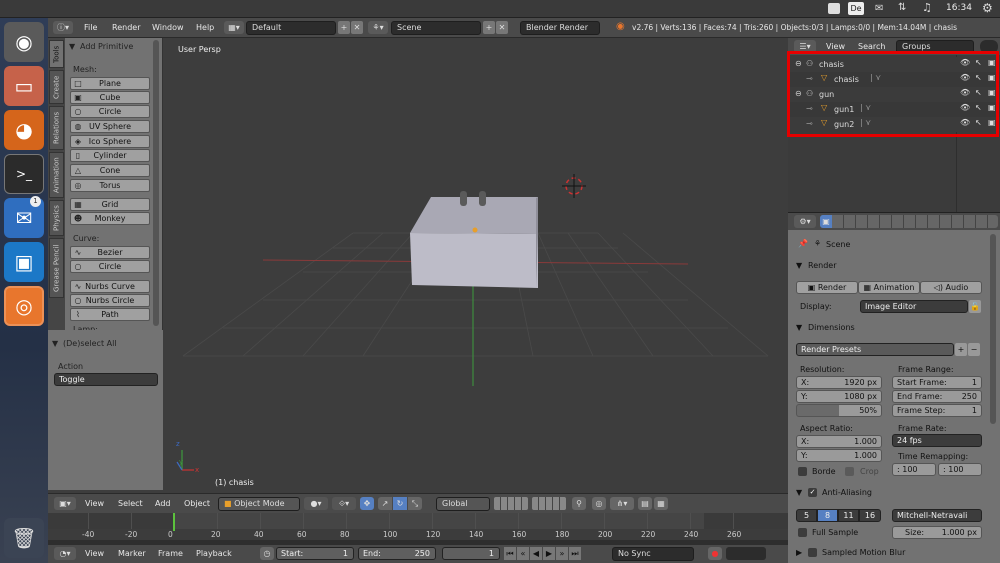 The height and width of the screenshot is (563, 1000). Describe the element at coordinates (549, 553) in the screenshot. I see `play-icon: ▶` at that location.